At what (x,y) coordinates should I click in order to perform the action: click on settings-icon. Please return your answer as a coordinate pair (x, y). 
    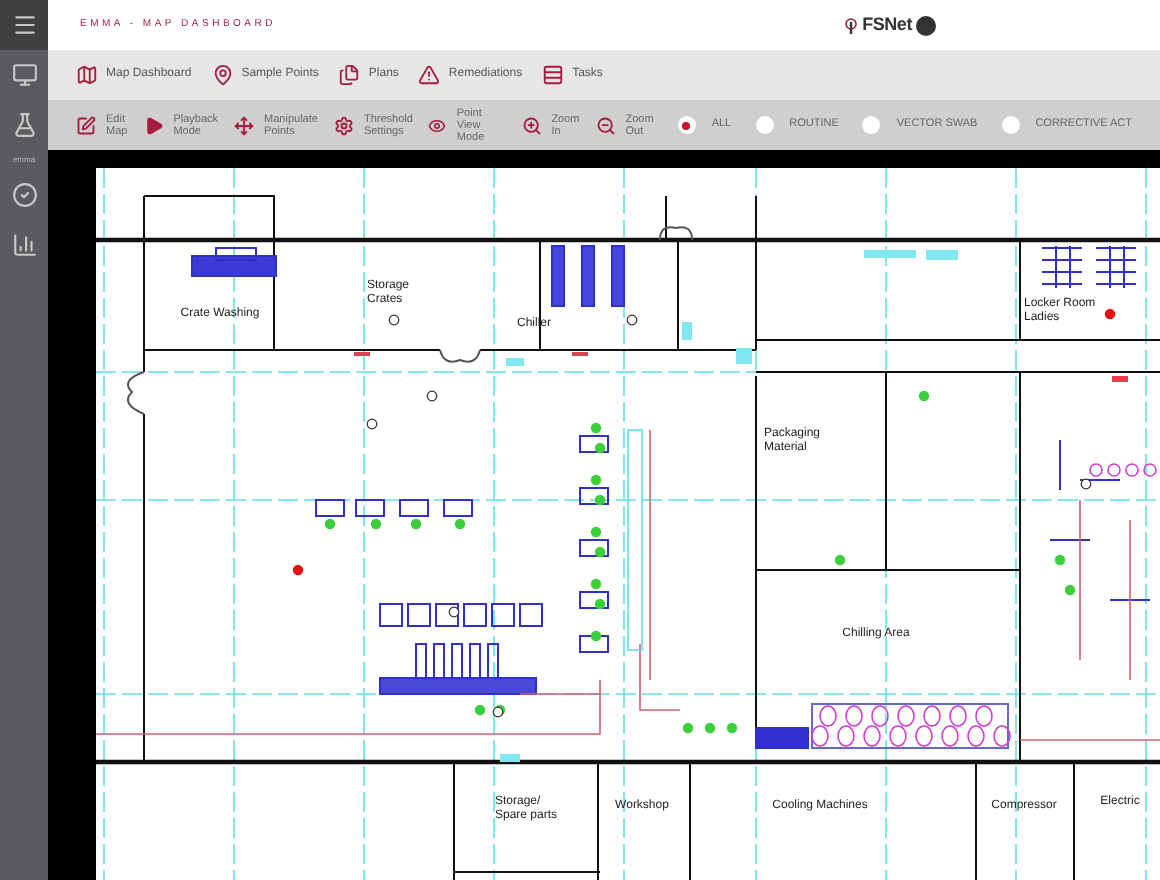
    Looking at the image, I should click on (343, 125).